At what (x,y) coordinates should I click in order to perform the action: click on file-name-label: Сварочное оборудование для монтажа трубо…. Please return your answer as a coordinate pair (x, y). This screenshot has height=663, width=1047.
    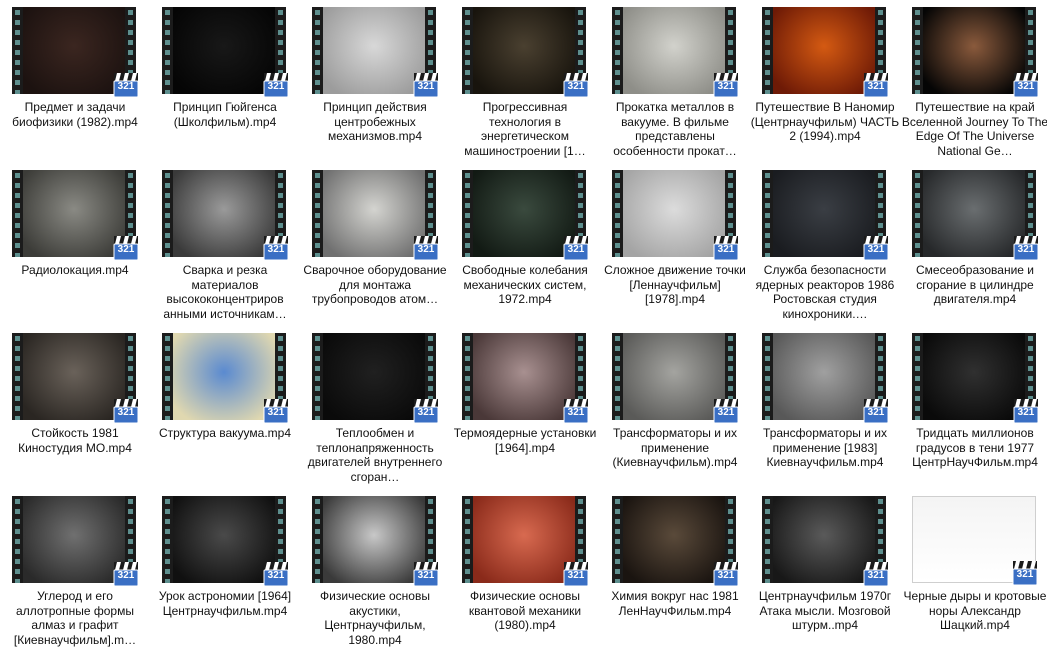
    Looking at the image, I should click on (375, 284).